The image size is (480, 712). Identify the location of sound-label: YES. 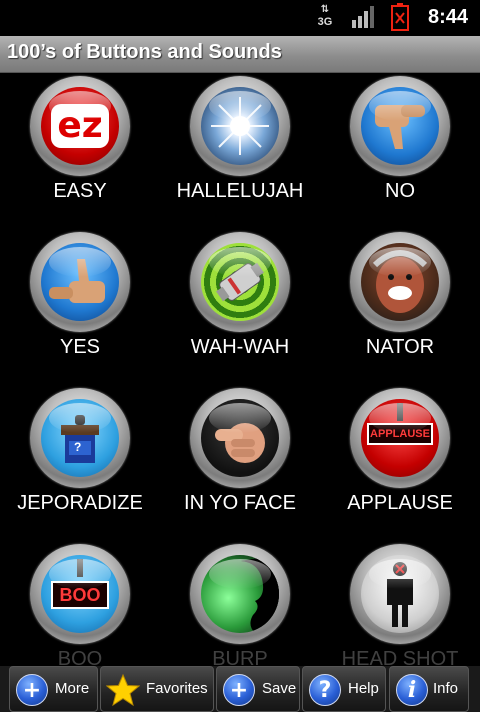
(80, 347).